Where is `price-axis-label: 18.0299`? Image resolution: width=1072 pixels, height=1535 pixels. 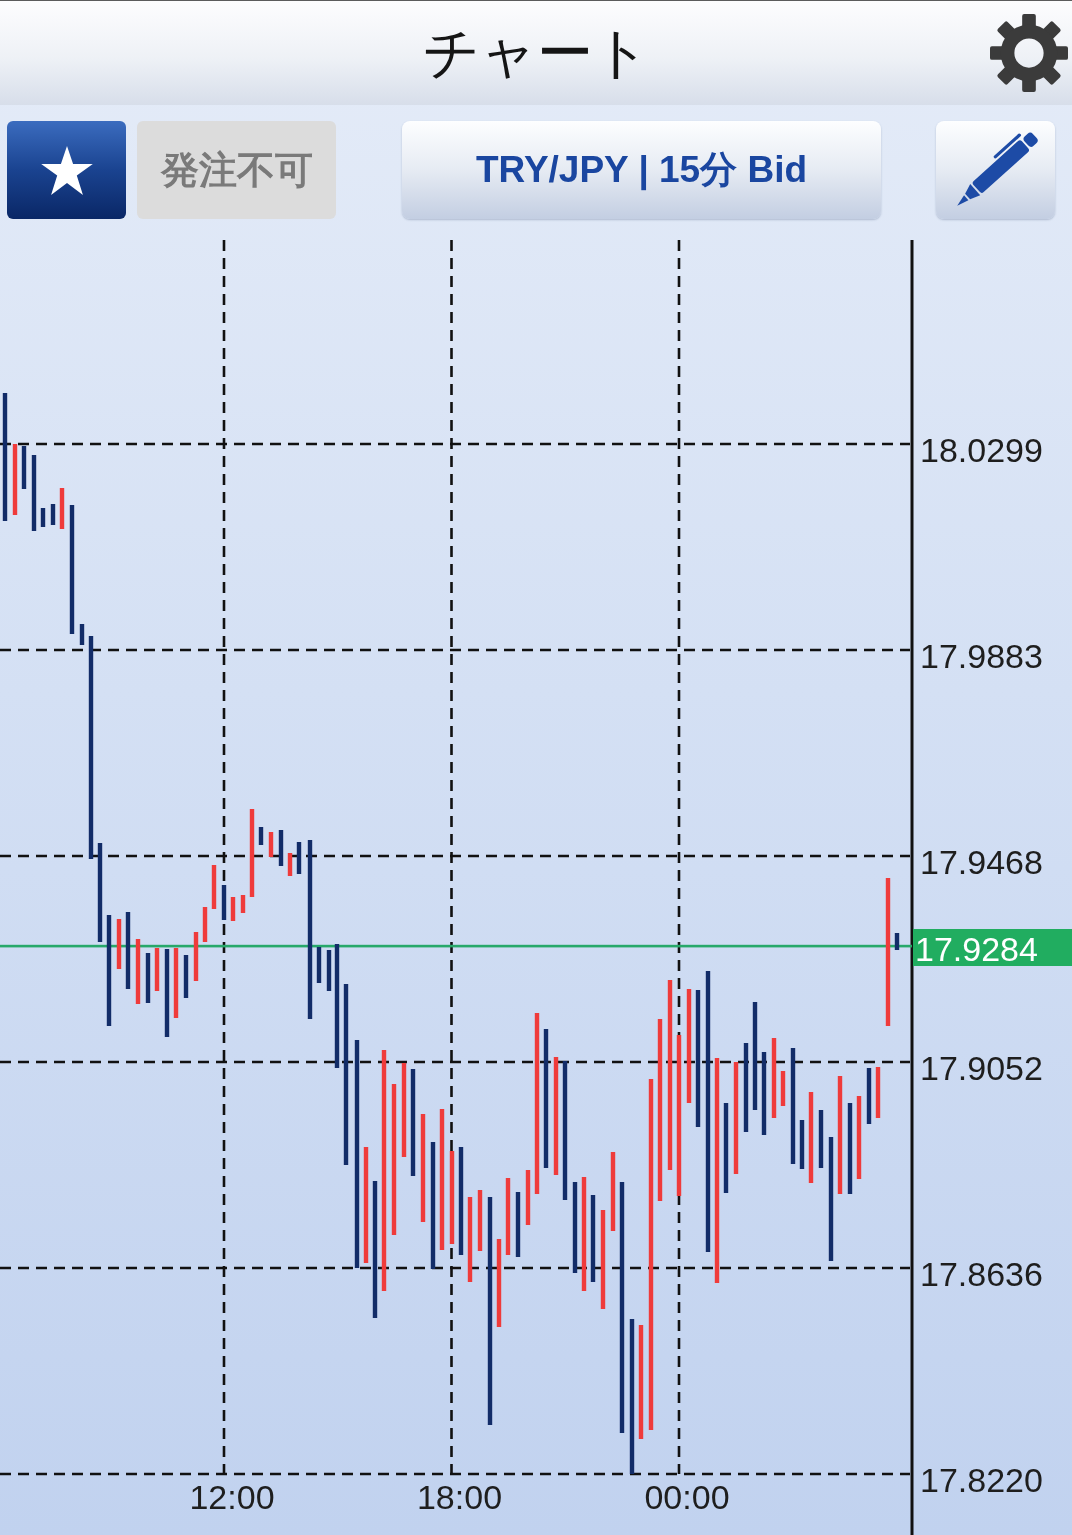 price-axis-label: 18.0299 is located at coordinates (981, 450).